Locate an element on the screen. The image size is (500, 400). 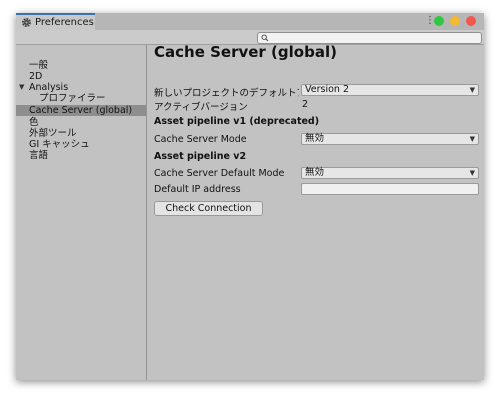
zoom-button is located at coordinates (439, 21).